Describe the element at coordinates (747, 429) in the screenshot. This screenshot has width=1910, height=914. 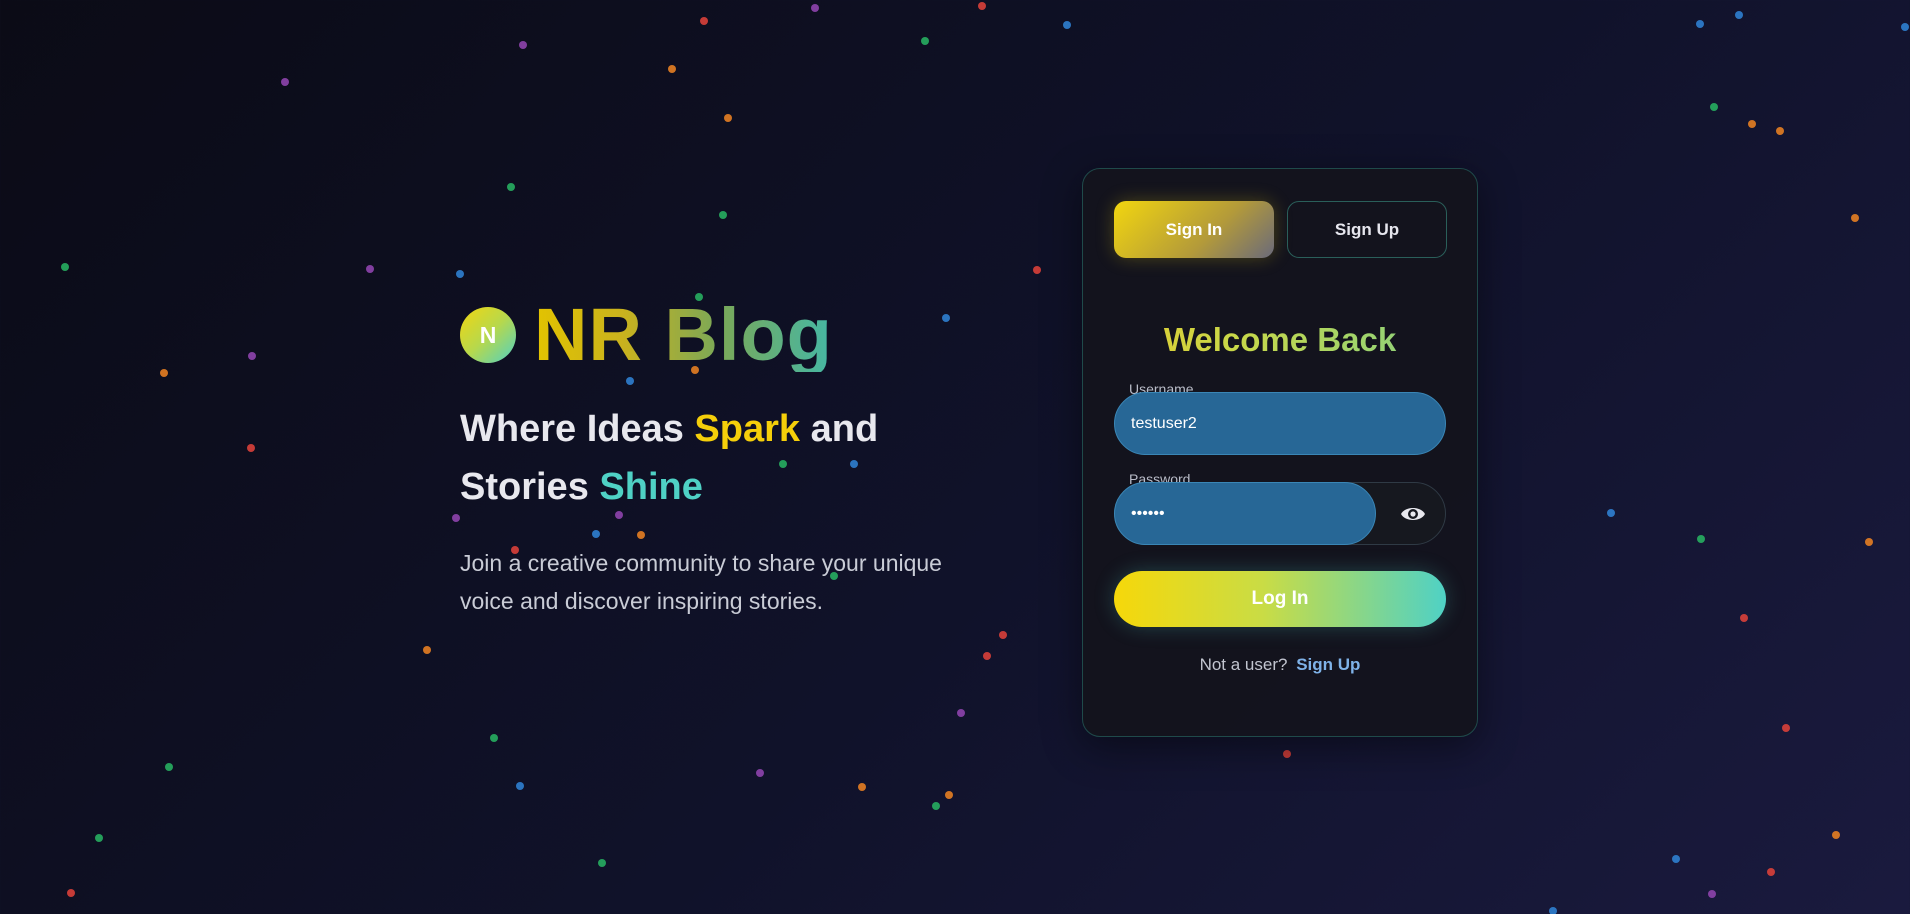
I see `headline-spark: Spark` at that location.